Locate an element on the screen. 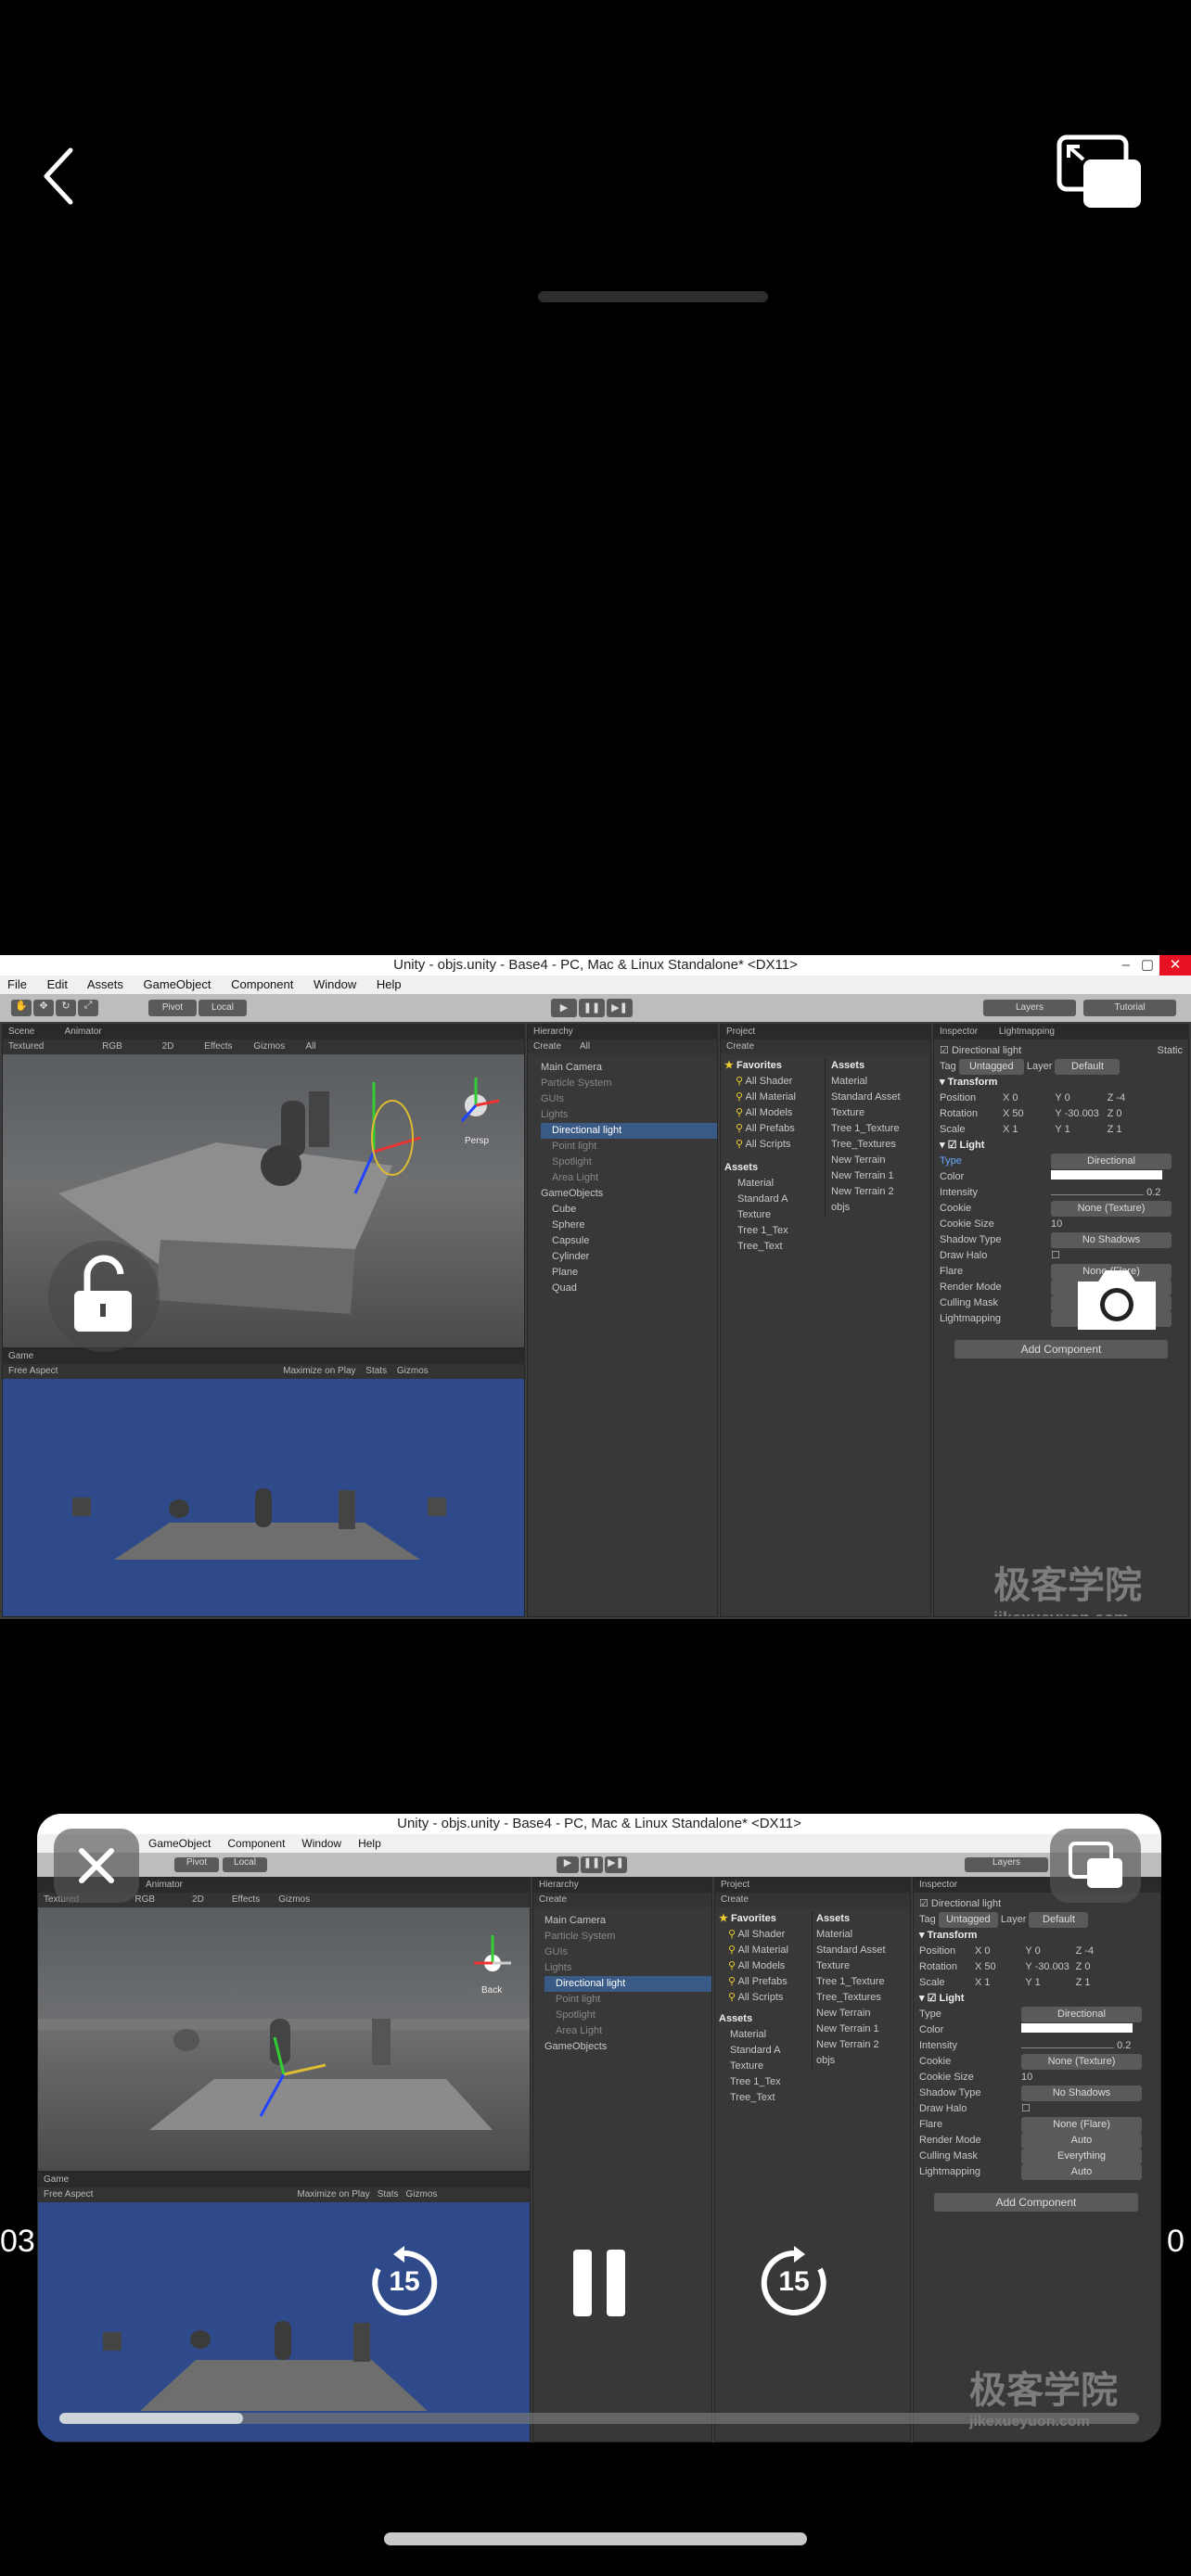 This screenshot has height=2576, width=1191. list-item: ⚲ All Models is located at coordinates (772, 1113).